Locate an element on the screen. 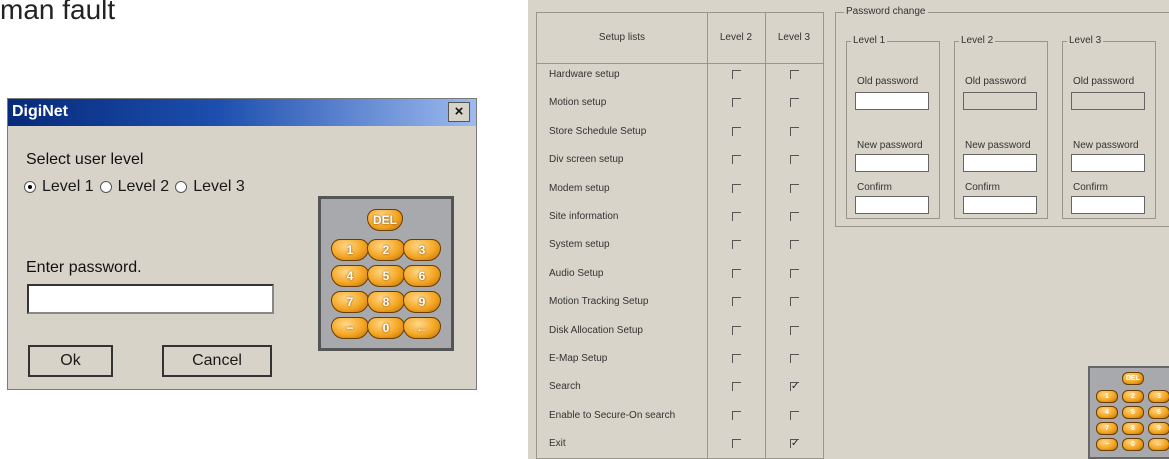 Image resolution: width=1169 pixels, height=459 pixels. mini-keypad-key-1: 1 is located at coordinates (1107, 396).